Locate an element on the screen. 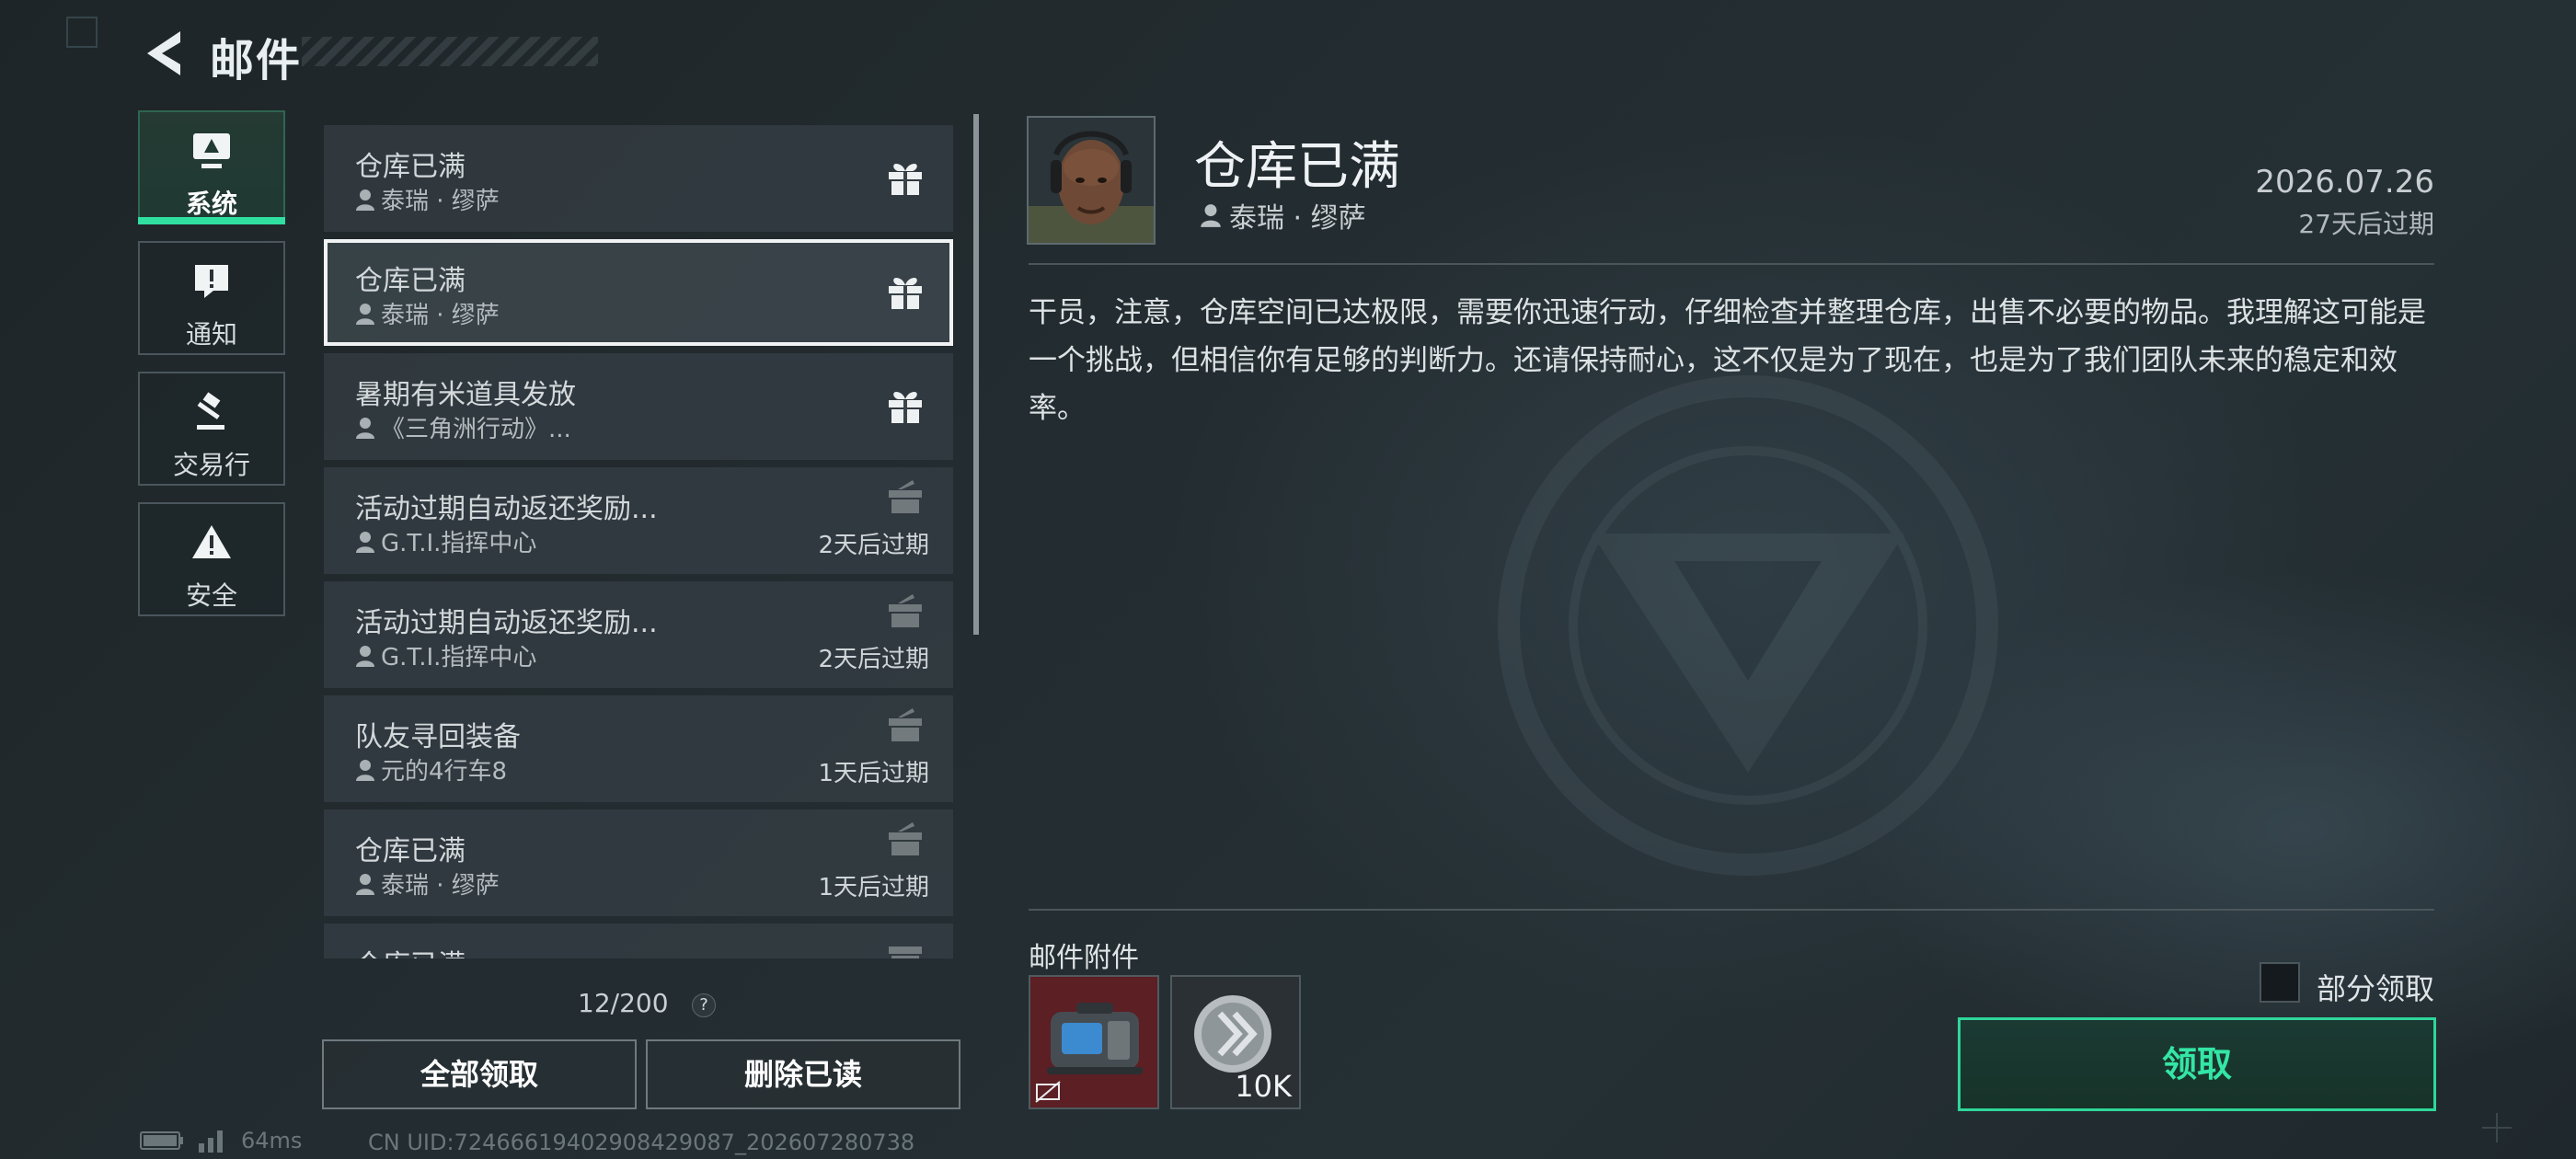 The image size is (2576, 1159). category-label: 通知 is located at coordinates (211, 334).